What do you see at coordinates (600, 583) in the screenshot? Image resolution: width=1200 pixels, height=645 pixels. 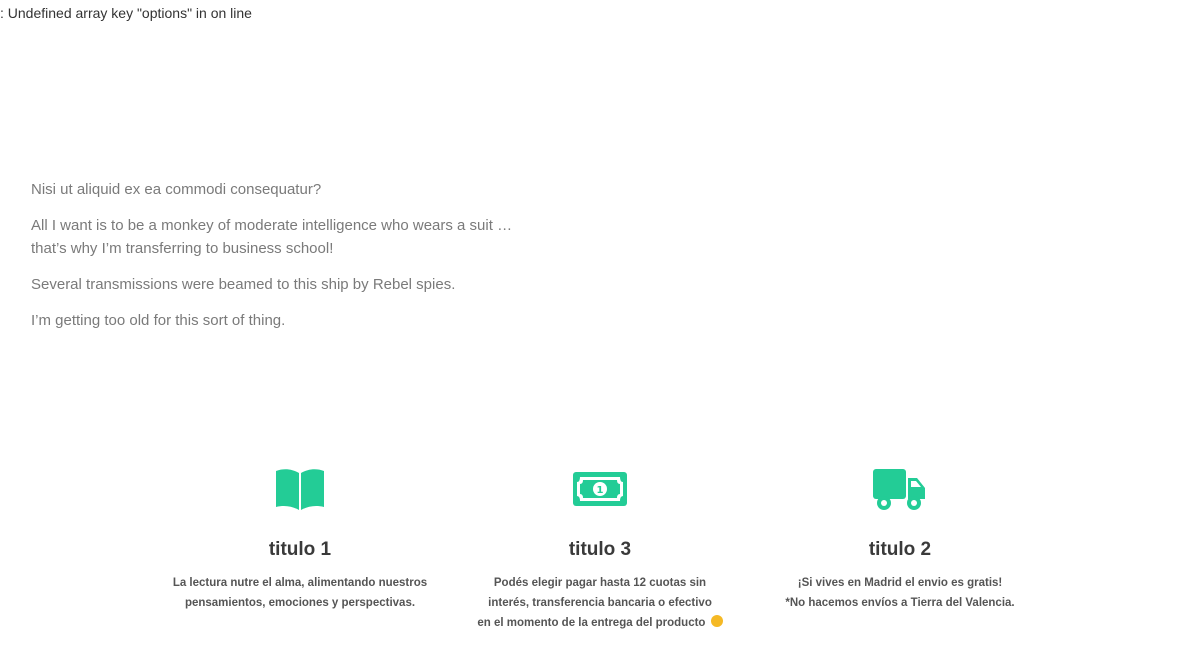 I see `feature-payment-line-1: Podés elegir pagar hasta 12 cuotas sin` at bounding box center [600, 583].